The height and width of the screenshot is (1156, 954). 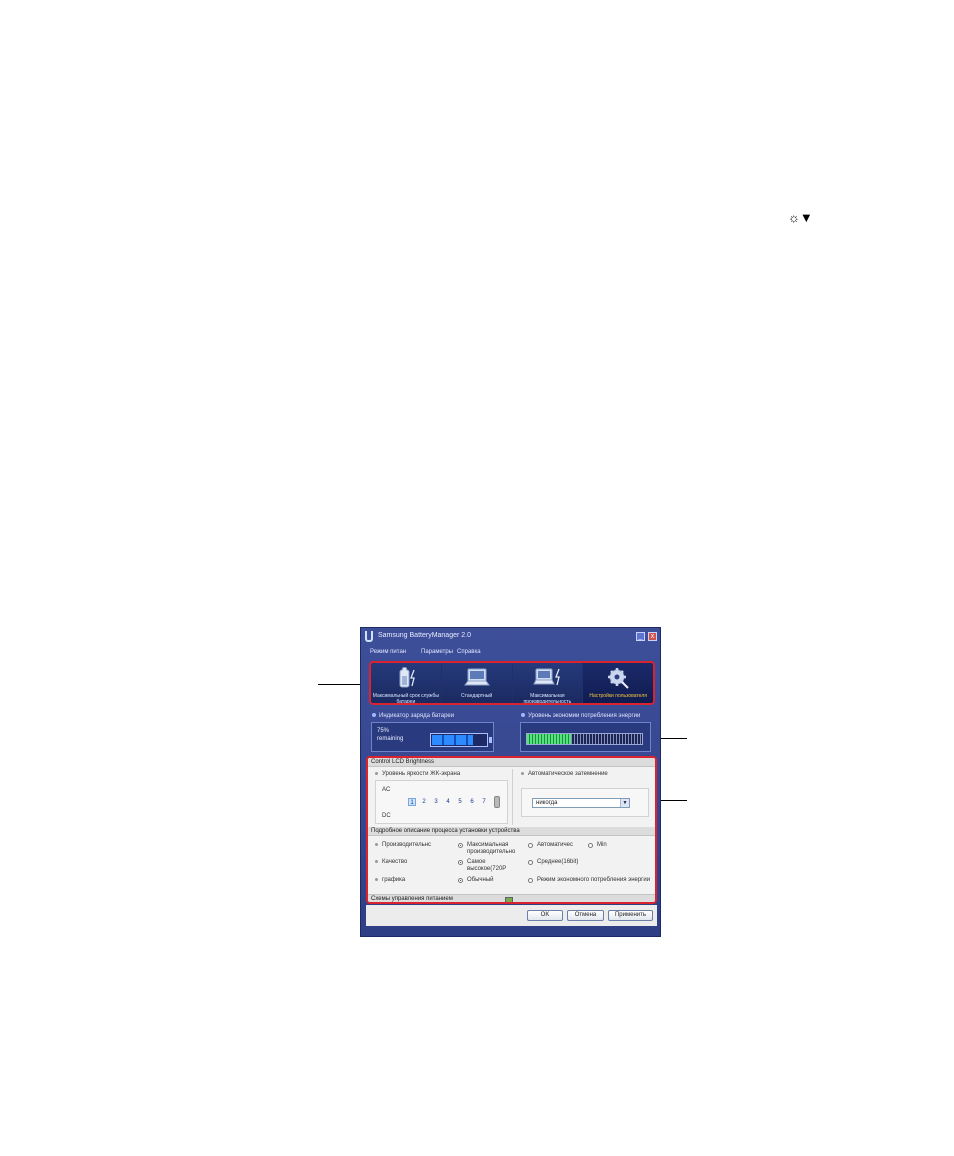 I want to click on brightness-level-3: 3, so click(x=436, y=802).